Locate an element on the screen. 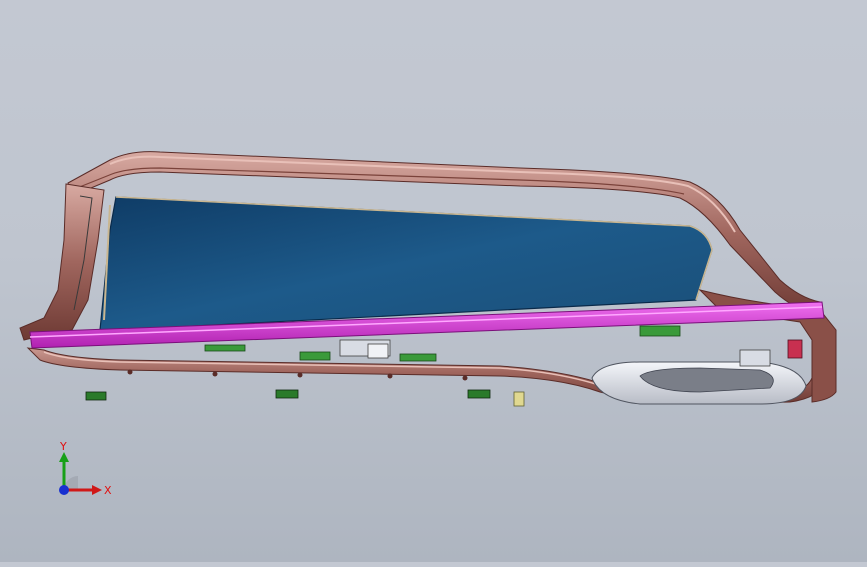 This screenshot has width=867, height=567. left-pillar is located at coordinates (62, 262).